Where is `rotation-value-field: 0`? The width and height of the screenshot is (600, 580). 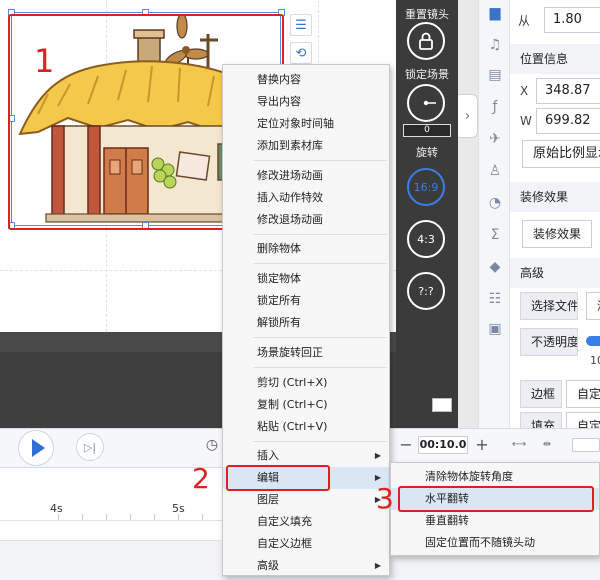 rotation-value-field: 0 is located at coordinates (427, 130).